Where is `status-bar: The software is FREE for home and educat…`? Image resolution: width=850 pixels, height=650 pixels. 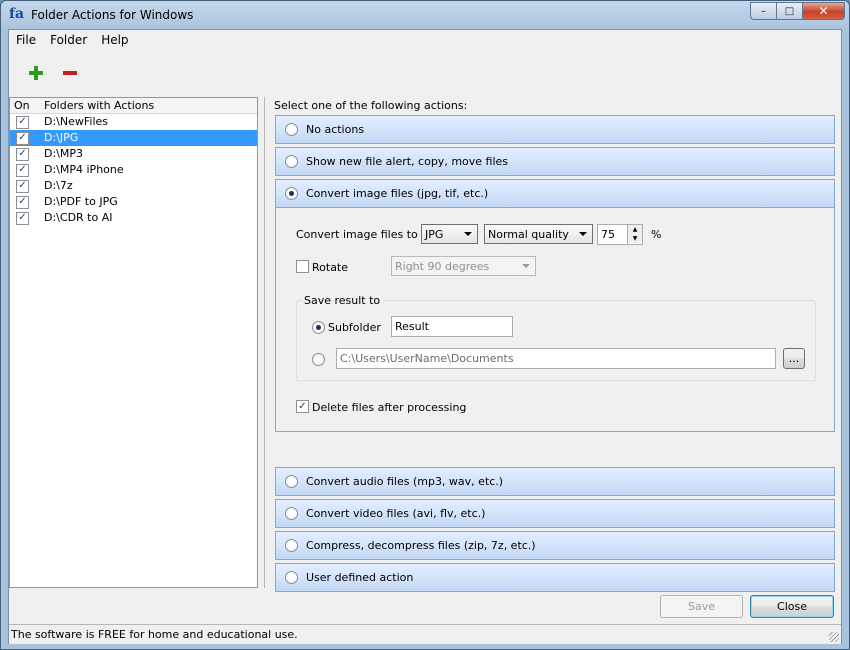
status-bar: The software is FREE for home and educat… is located at coordinates (425, 634).